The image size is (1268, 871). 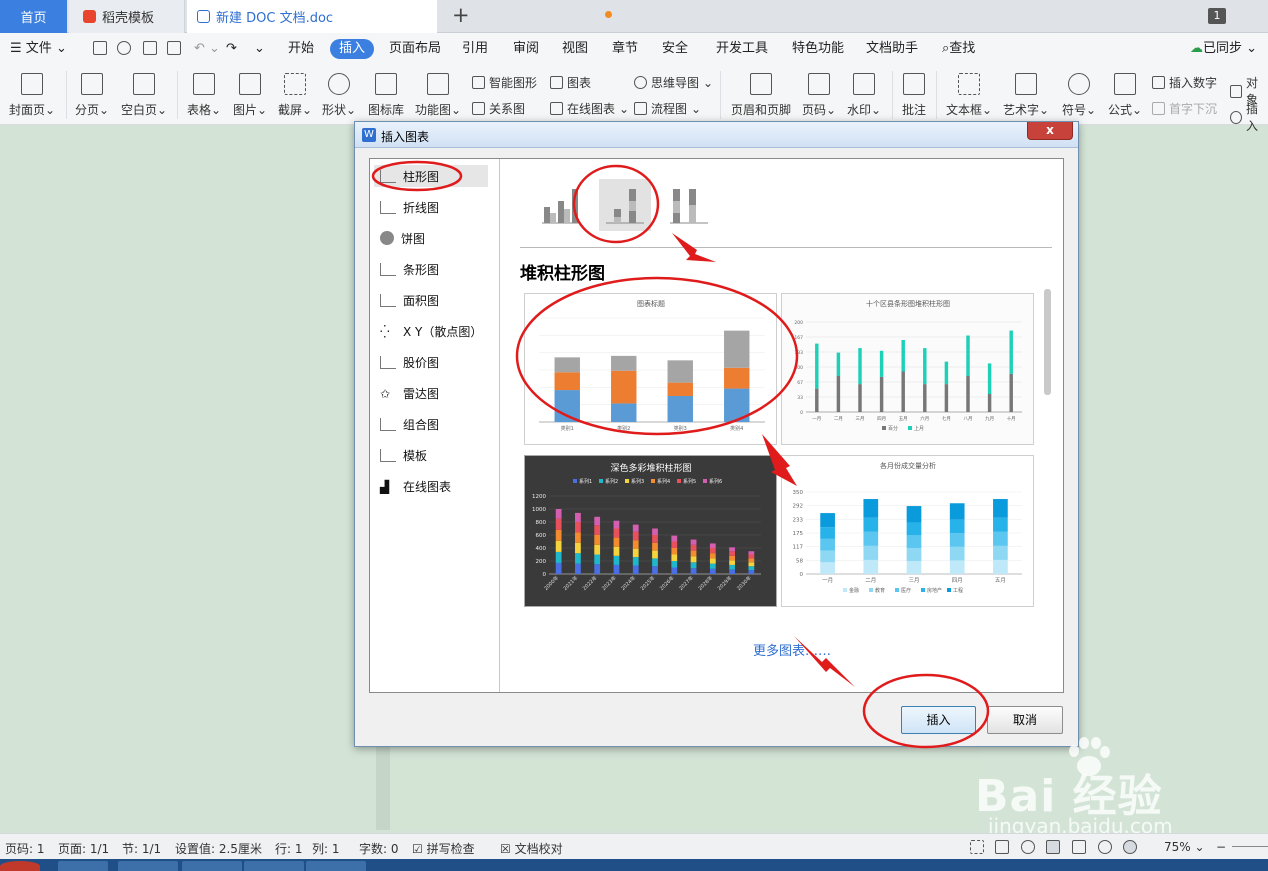 I want to click on pen-icon, so click(x=1028, y=847).